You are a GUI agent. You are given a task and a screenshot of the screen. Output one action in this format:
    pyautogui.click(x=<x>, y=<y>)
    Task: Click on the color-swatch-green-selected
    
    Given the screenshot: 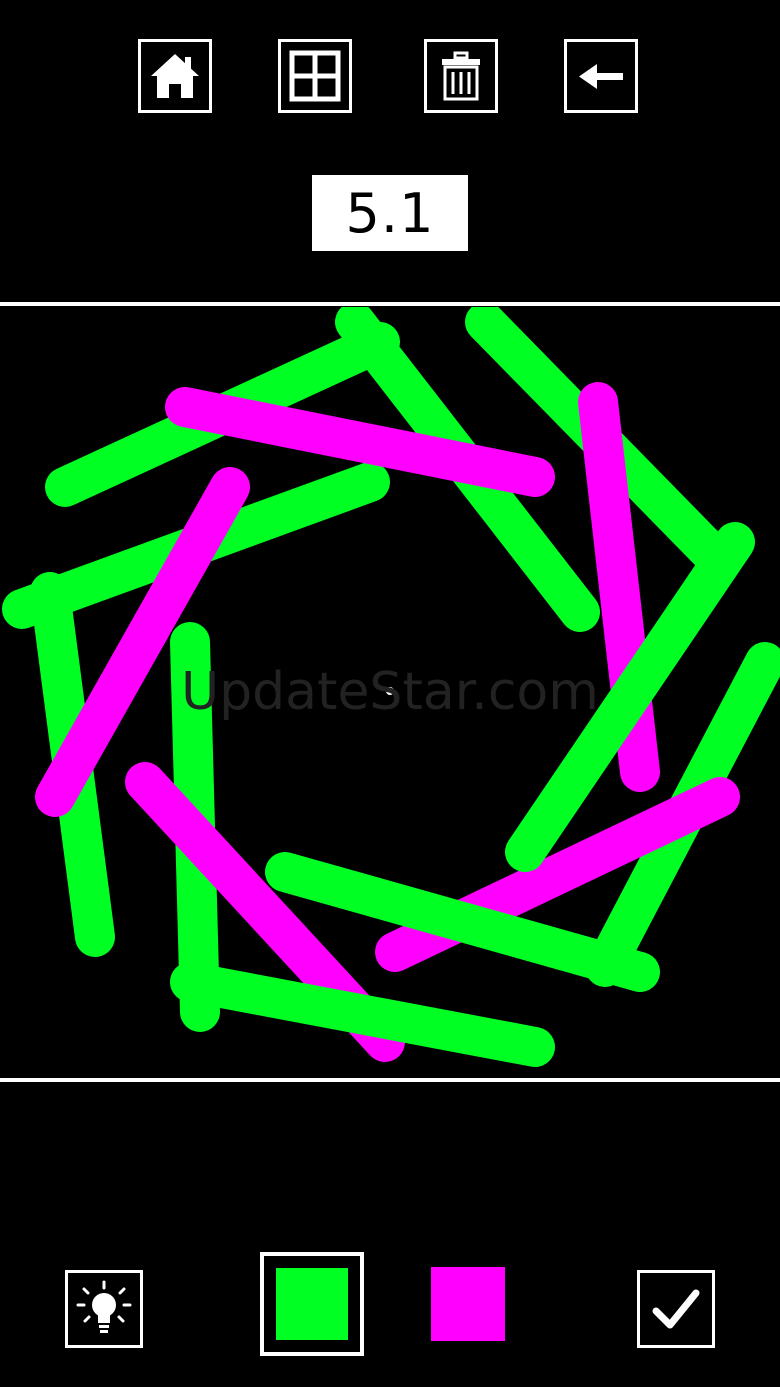 What is the action you would take?
    pyautogui.click(x=312, y=1304)
    